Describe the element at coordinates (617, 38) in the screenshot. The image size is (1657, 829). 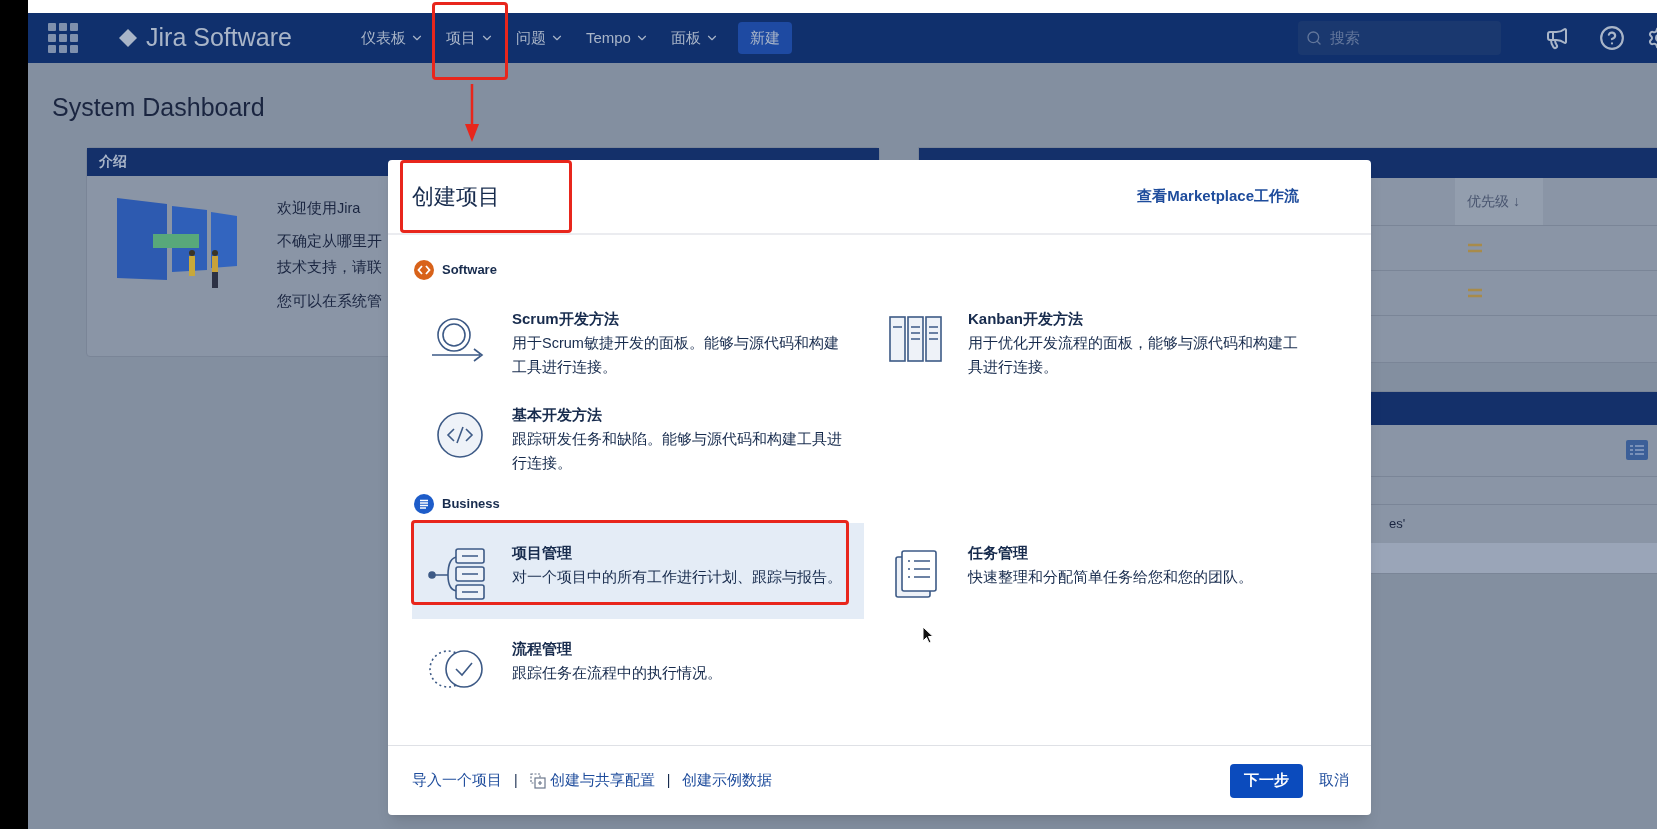
I see `nav-menu: Tempo` at that location.